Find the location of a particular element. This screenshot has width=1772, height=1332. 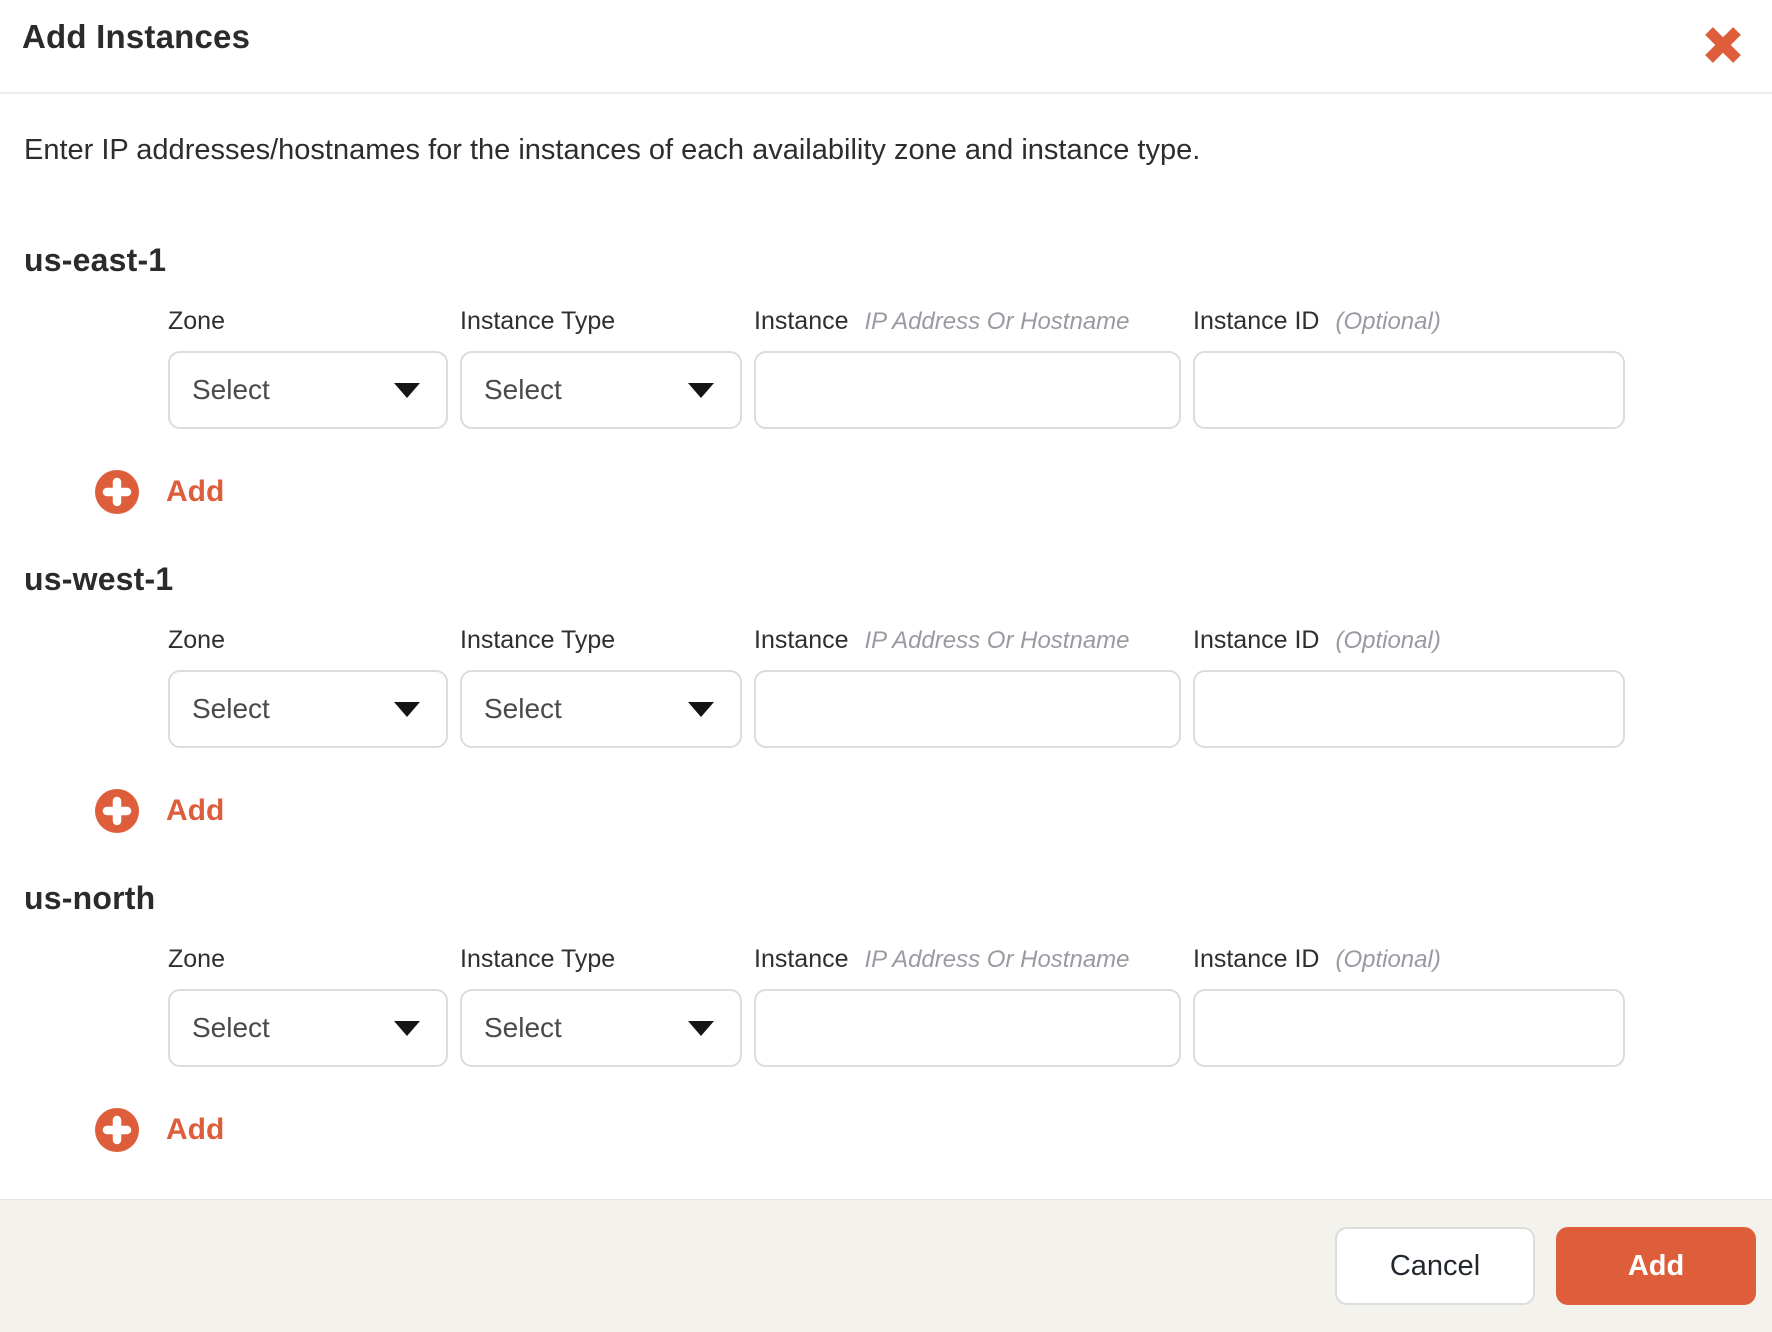

zone-section-title: us-west-1 is located at coordinates (99, 579).